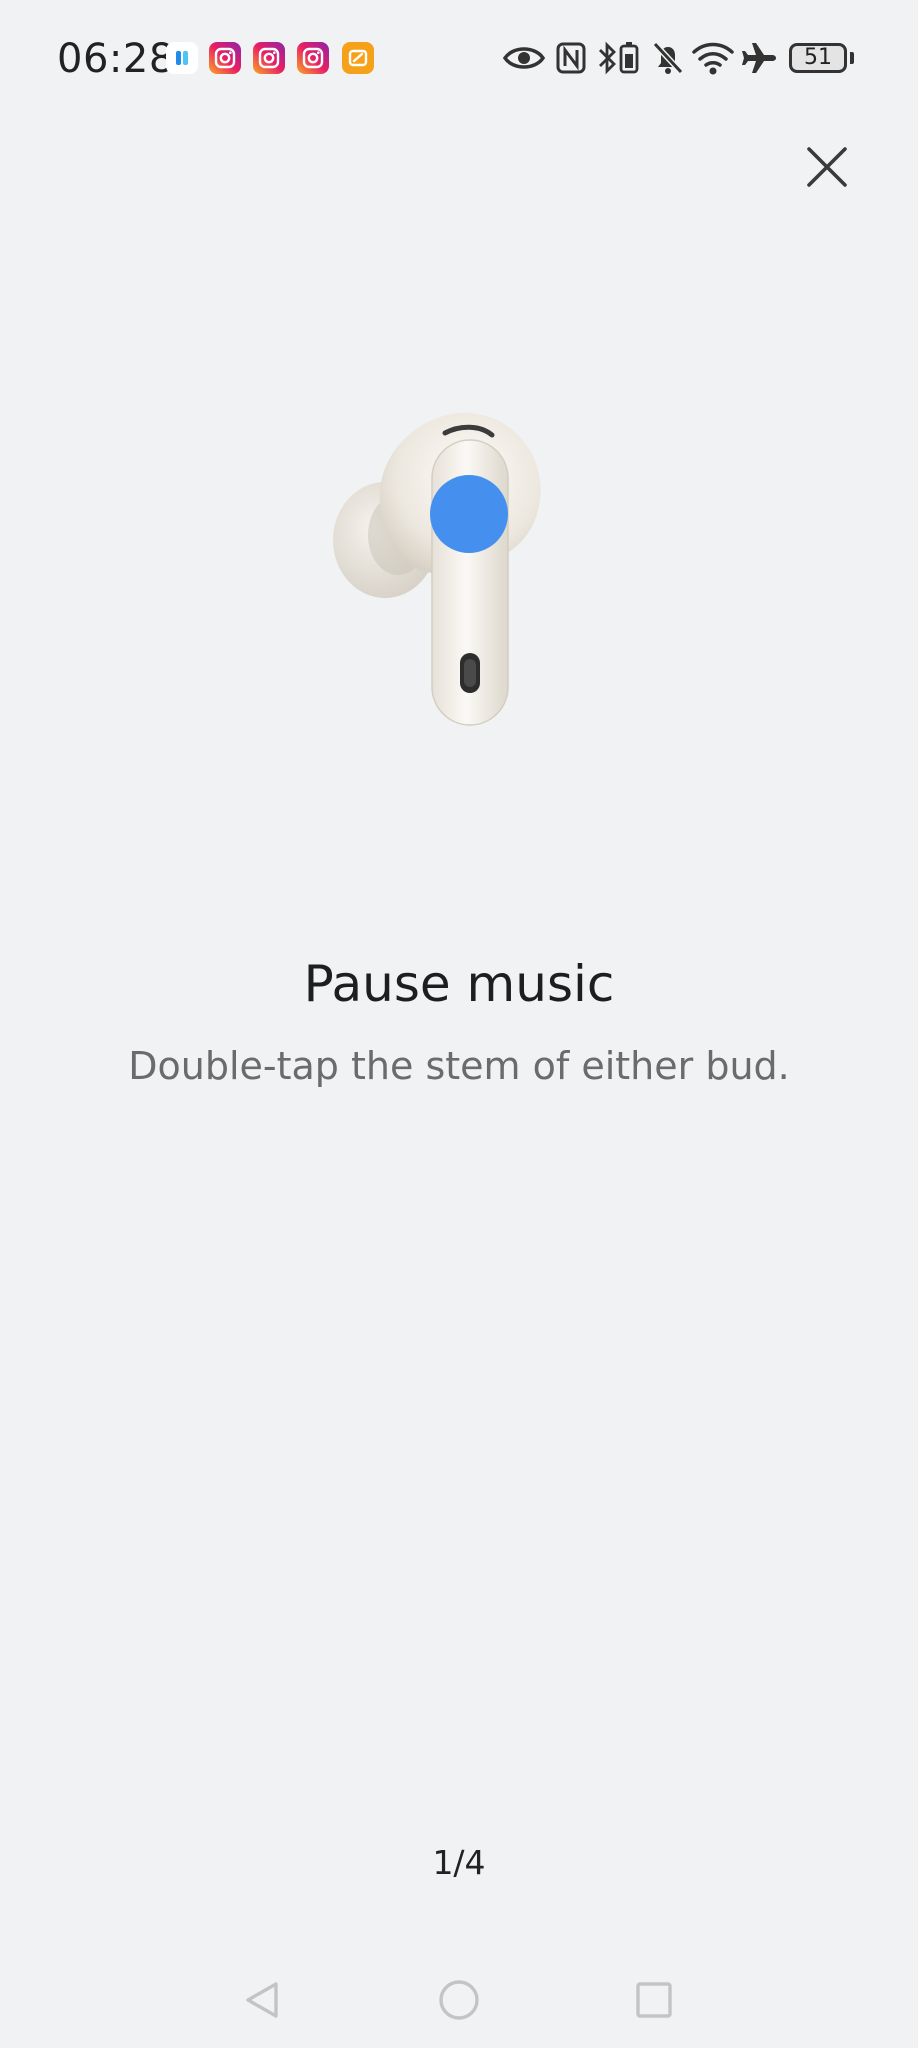 Image resolution: width=918 pixels, height=2048 pixels. Describe the element at coordinates (759, 58) in the screenshot. I see `airplane-icon` at that location.